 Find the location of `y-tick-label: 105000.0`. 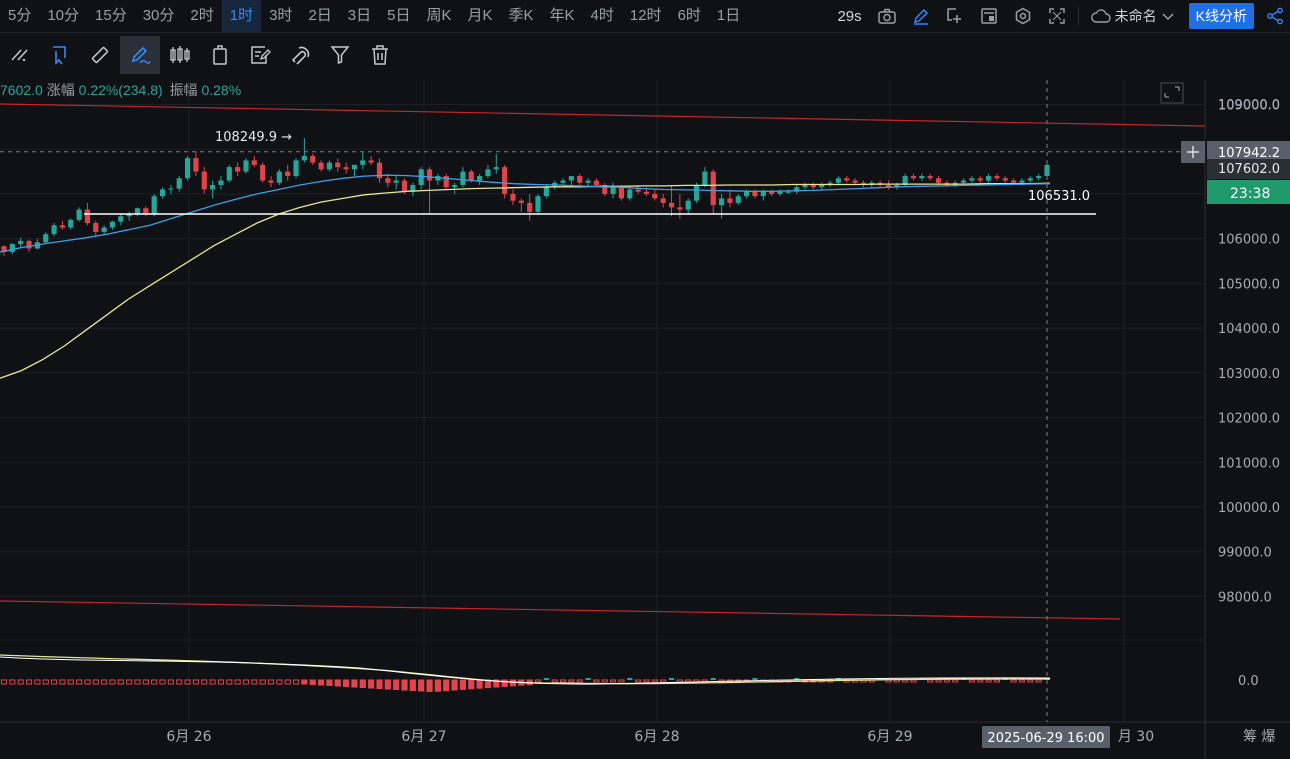

y-tick-label: 105000.0 is located at coordinates (1249, 284).